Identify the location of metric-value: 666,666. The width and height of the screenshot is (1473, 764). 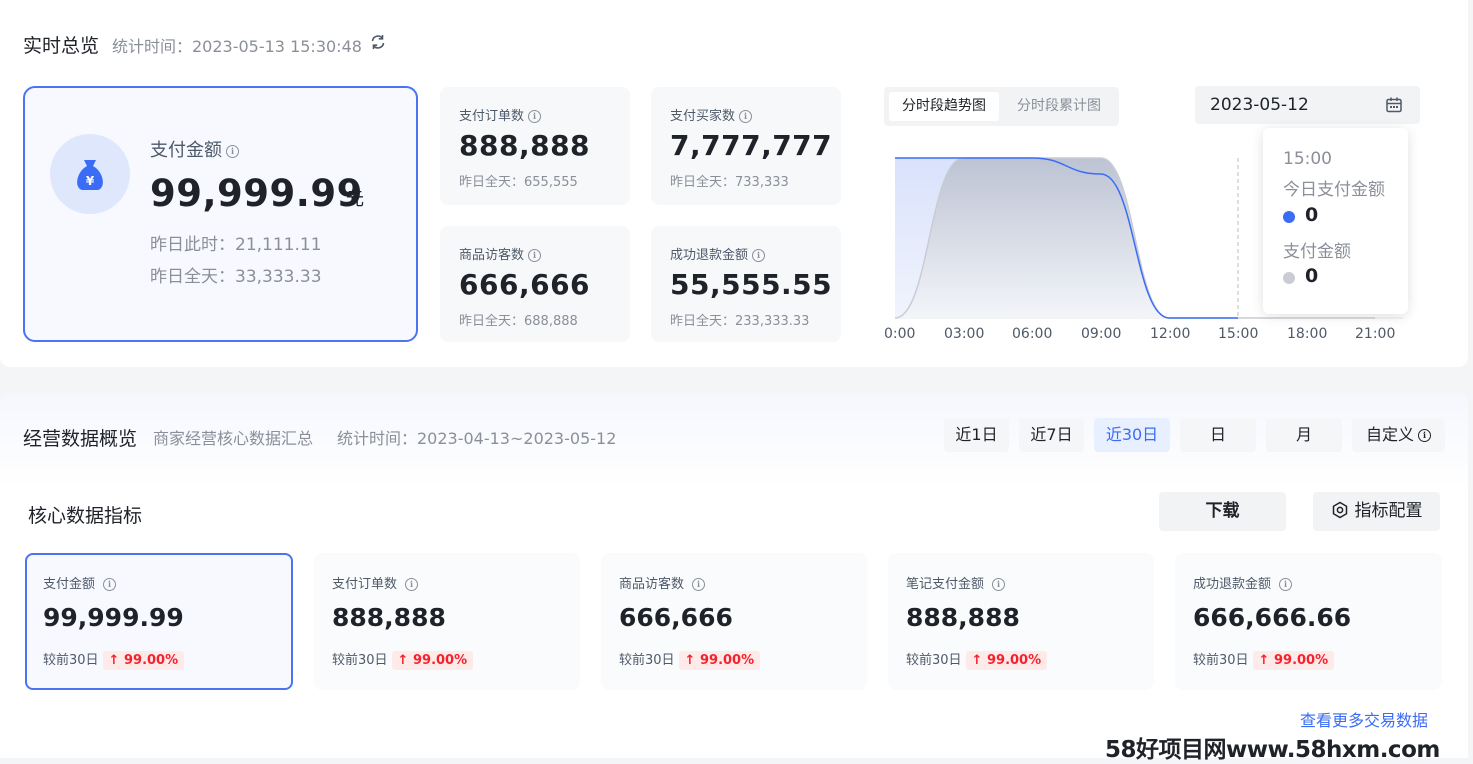
(676, 617).